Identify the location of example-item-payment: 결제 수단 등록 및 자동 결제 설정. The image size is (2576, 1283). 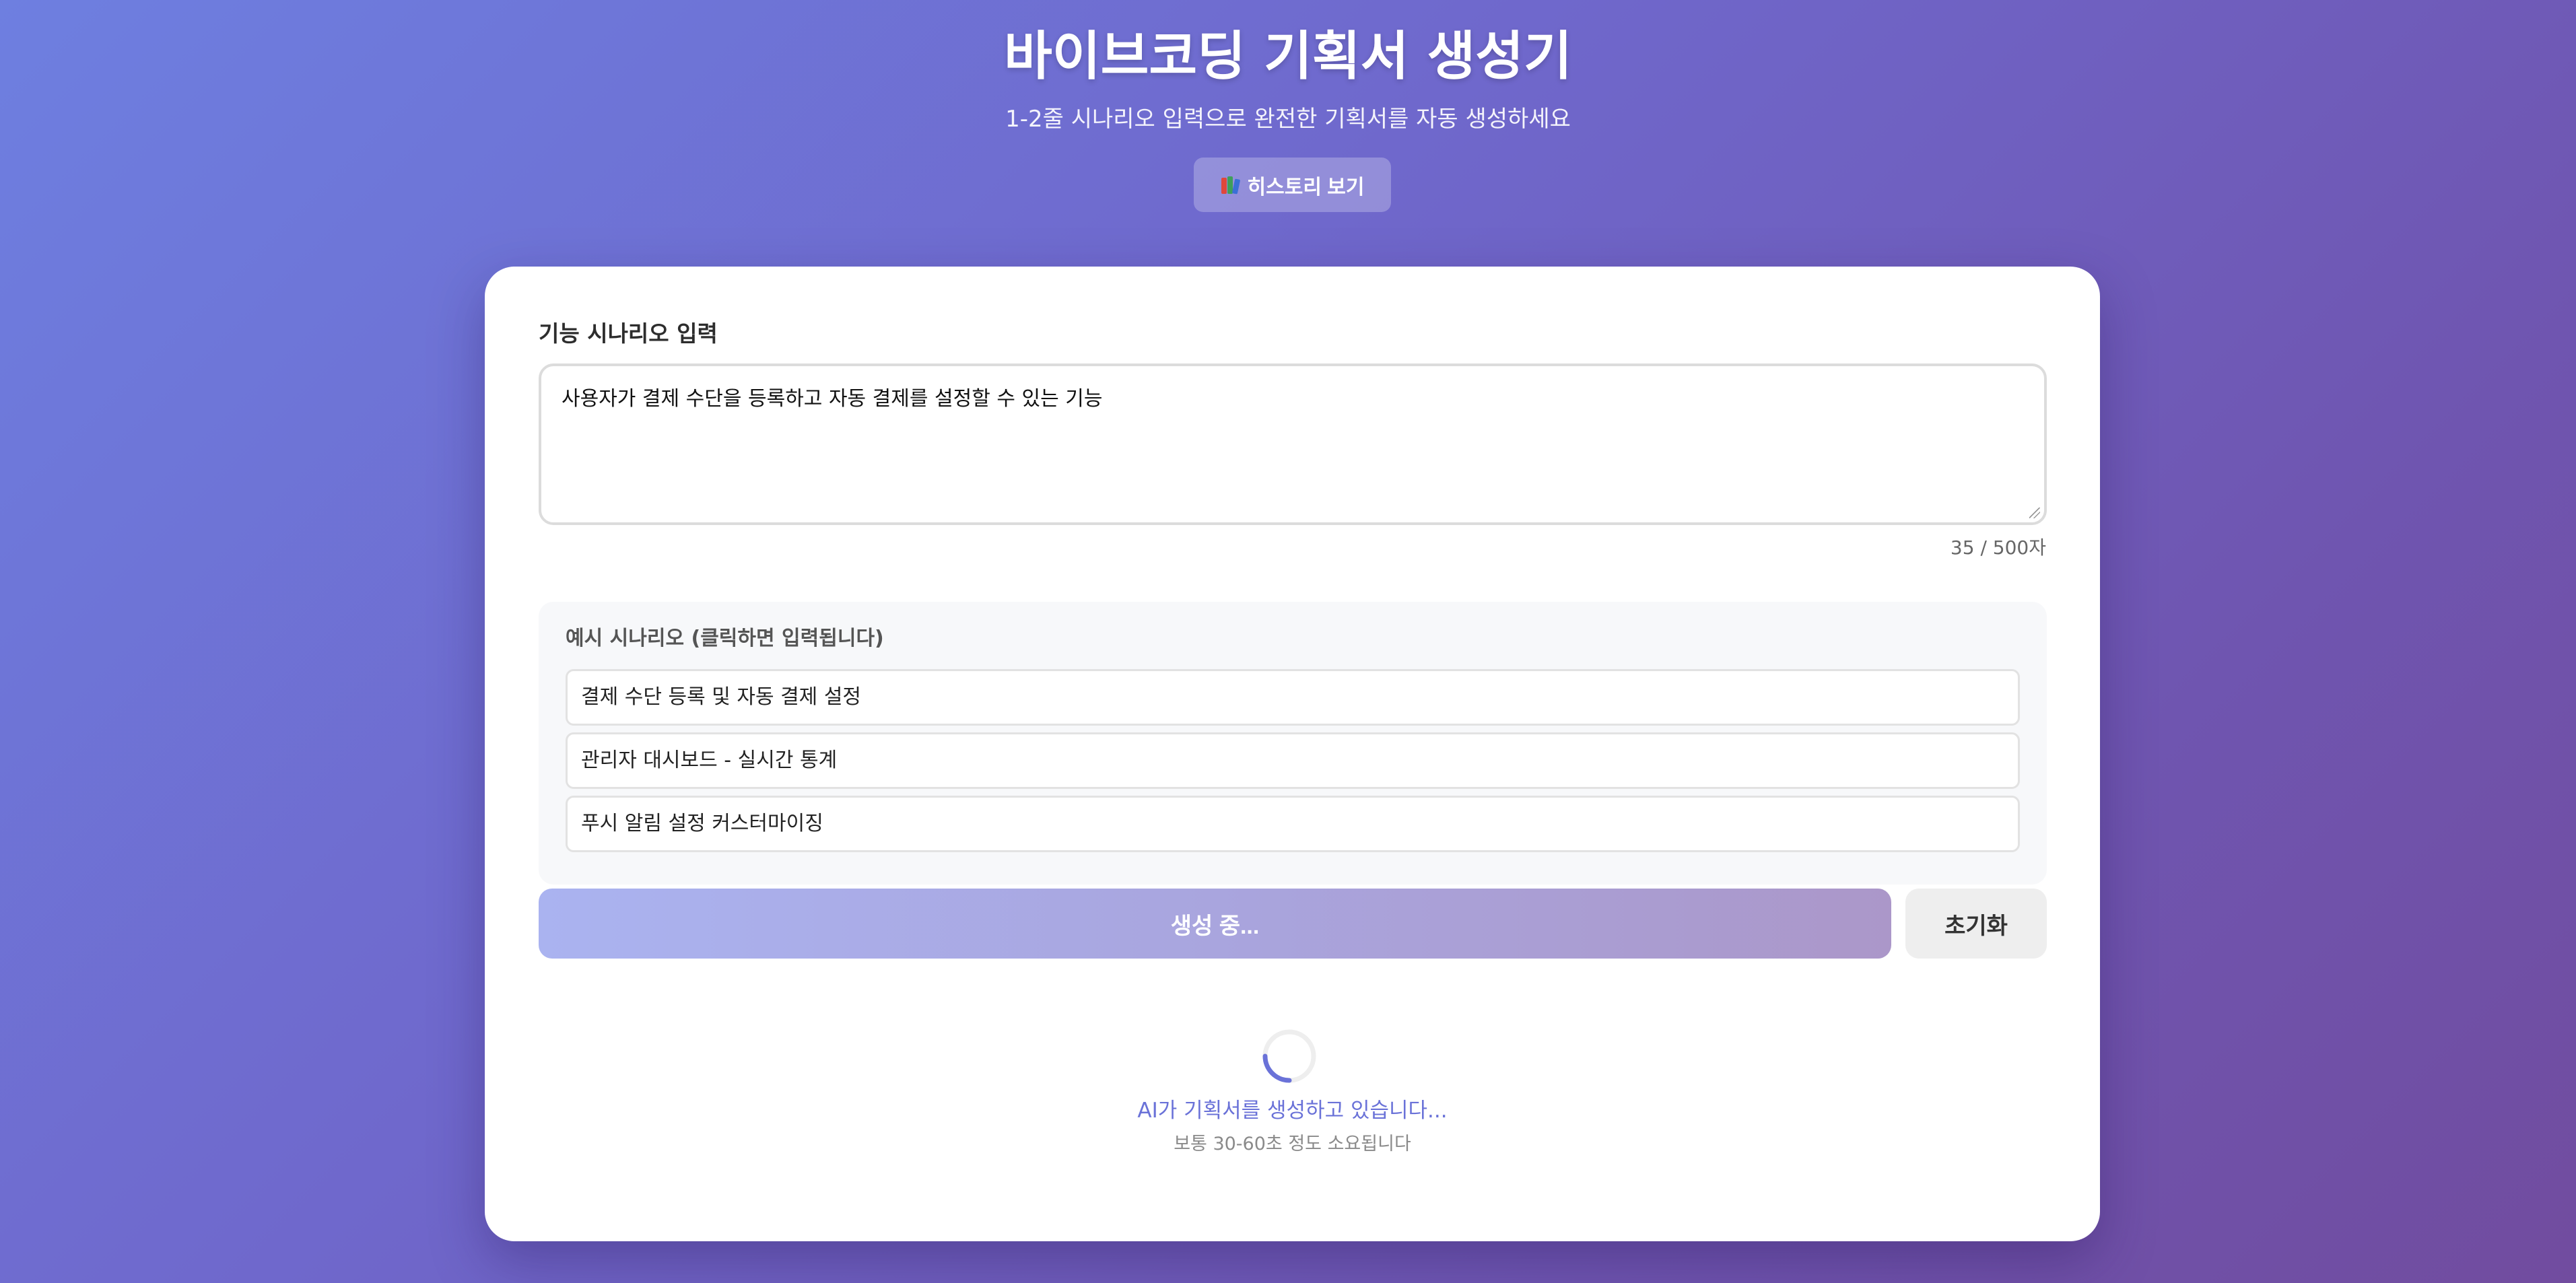
(1293, 697).